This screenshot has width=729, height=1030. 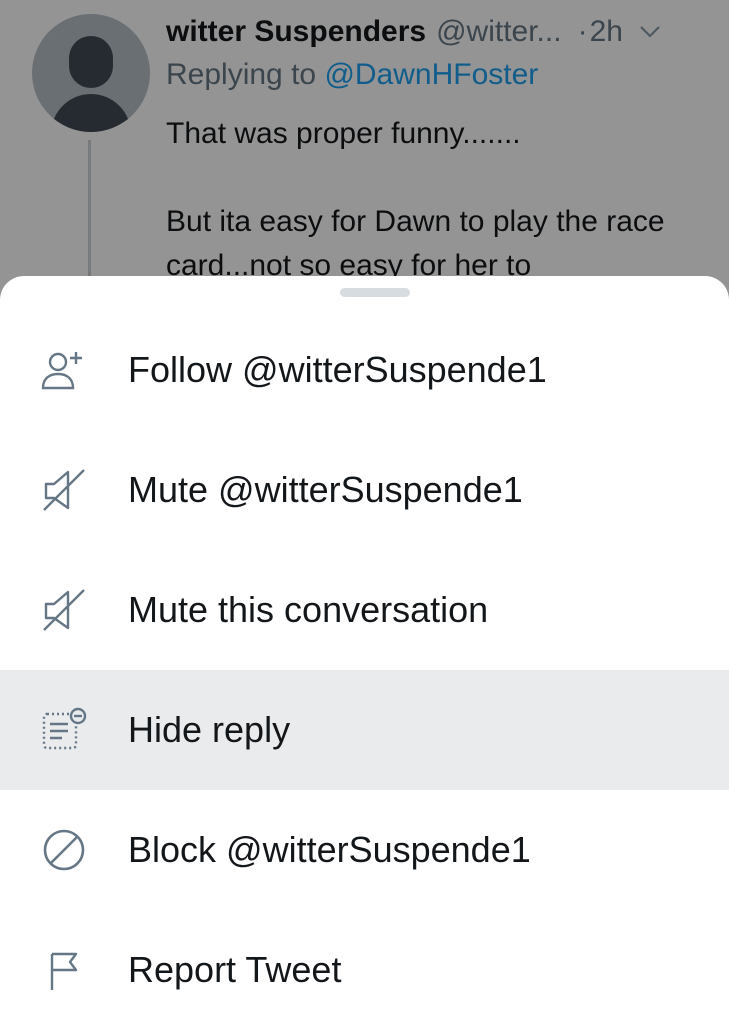 What do you see at coordinates (375, 292) in the screenshot?
I see `sheet-grabber` at bounding box center [375, 292].